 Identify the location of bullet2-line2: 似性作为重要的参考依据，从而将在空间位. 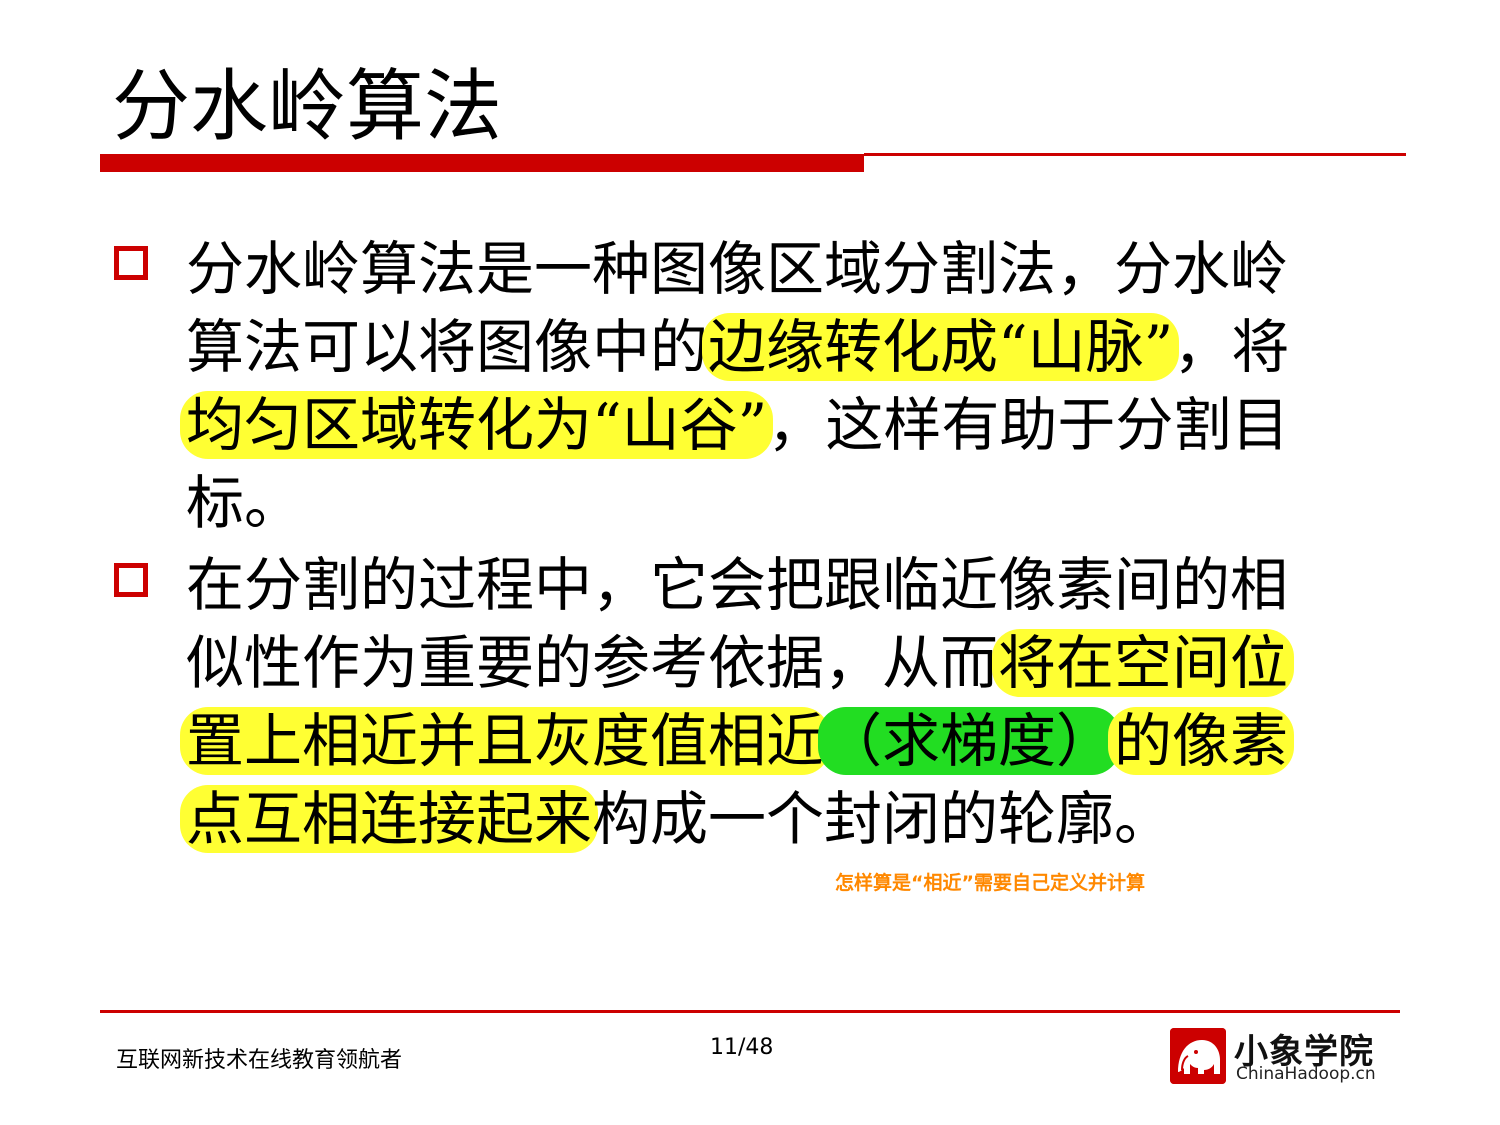
(740, 663).